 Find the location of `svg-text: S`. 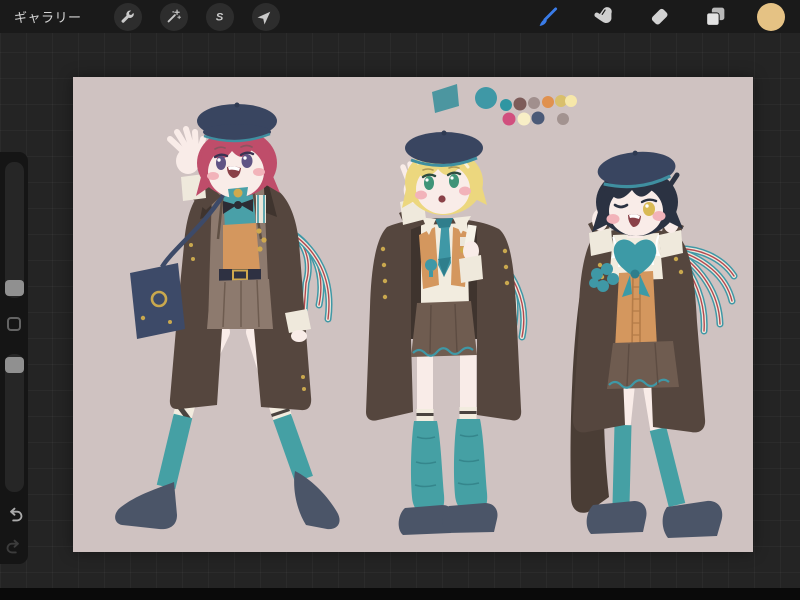

svg-text: S is located at coordinates (220, 17).